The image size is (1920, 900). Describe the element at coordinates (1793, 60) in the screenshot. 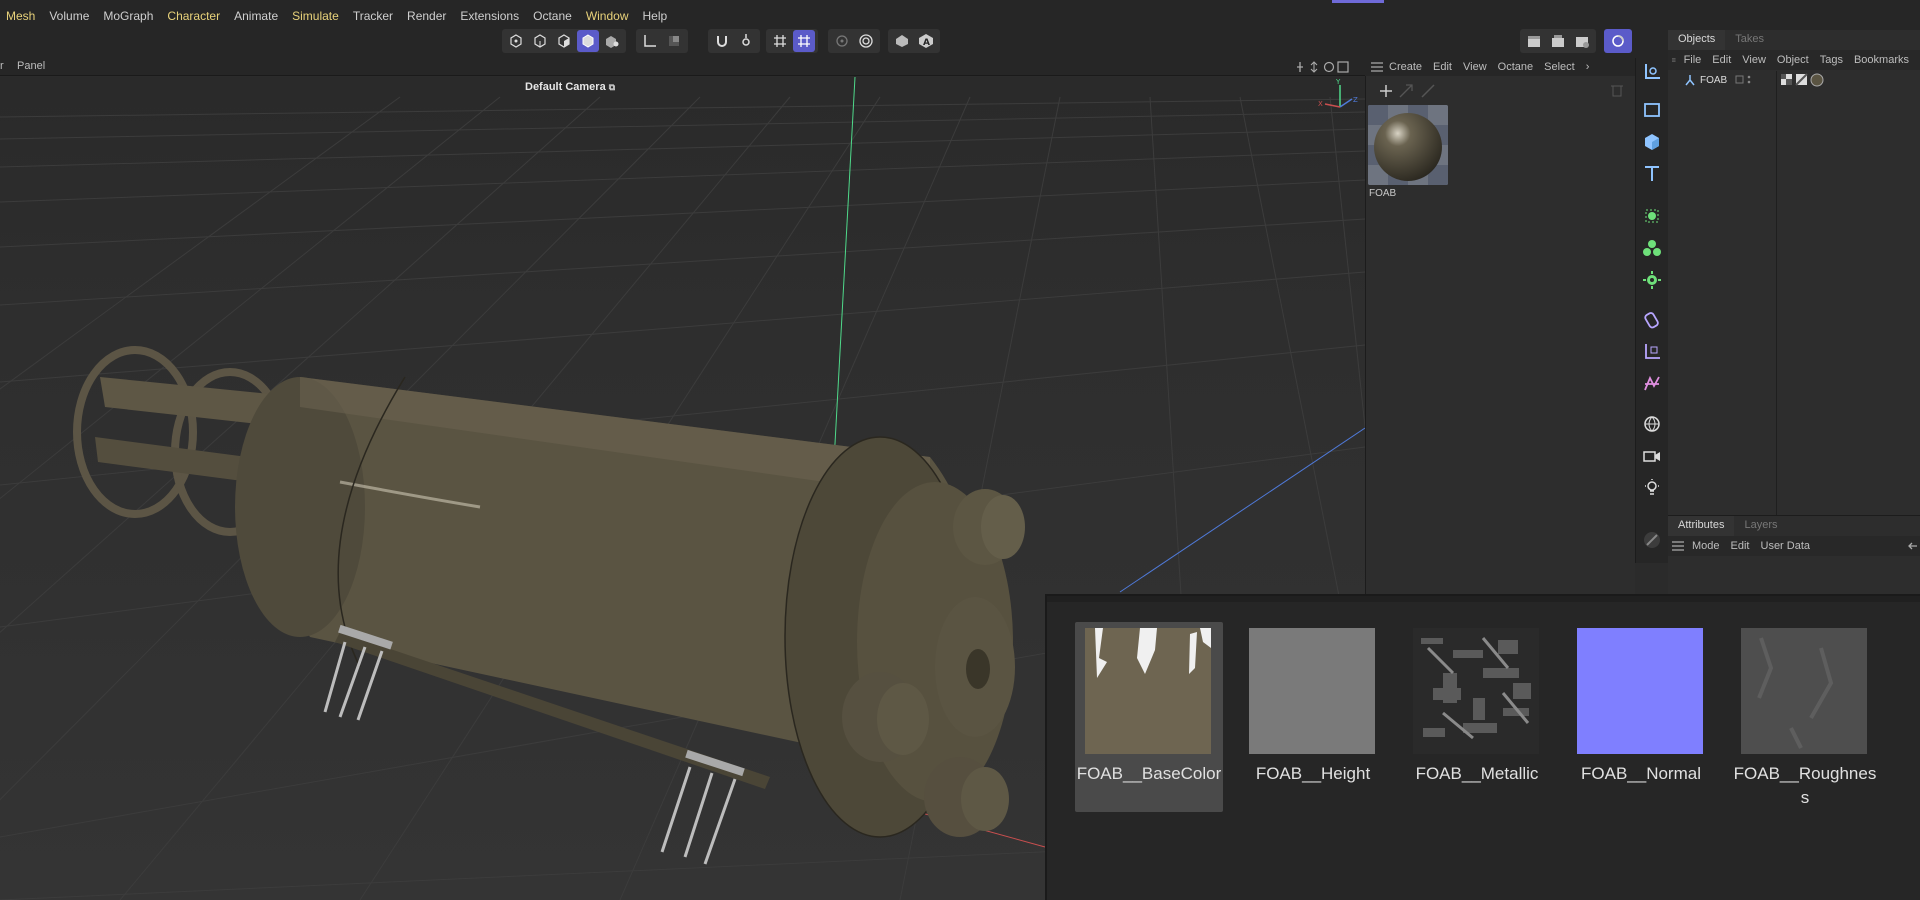

I see `objects-menu-object: Object` at that location.